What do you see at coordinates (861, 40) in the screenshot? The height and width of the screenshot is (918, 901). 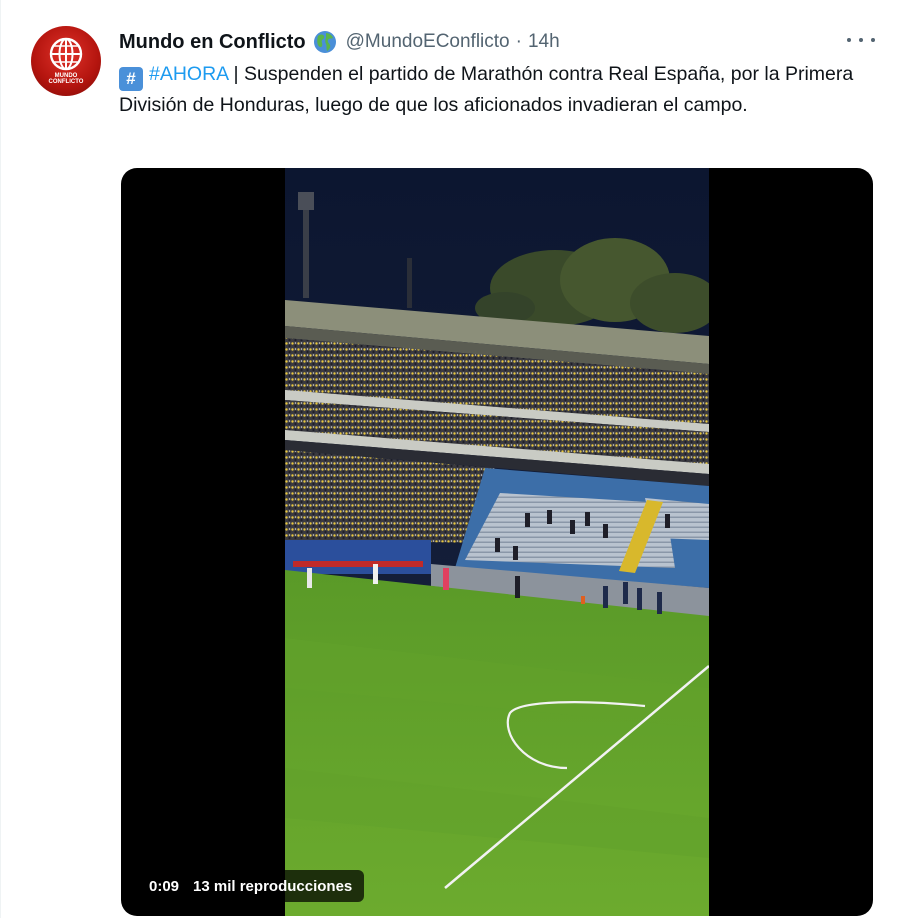 I see `more-options-button` at bounding box center [861, 40].